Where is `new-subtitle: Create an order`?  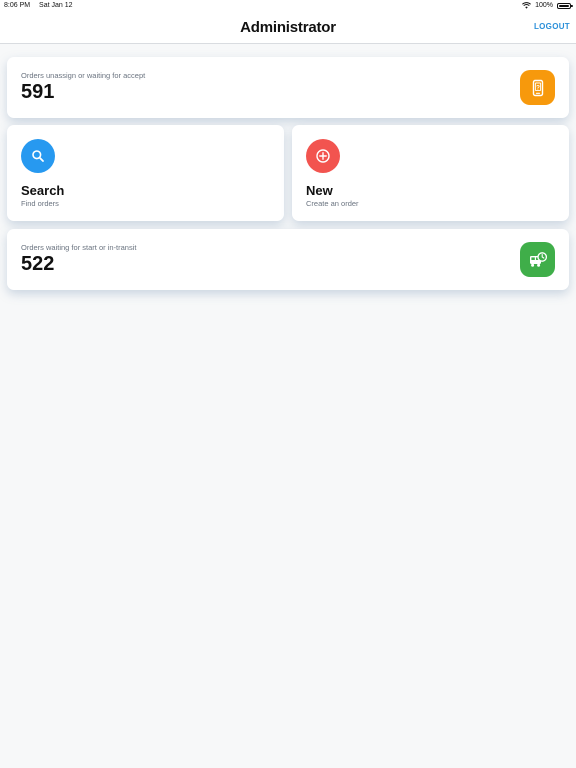 new-subtitle: Create an order is located at coordinates (332, 203).